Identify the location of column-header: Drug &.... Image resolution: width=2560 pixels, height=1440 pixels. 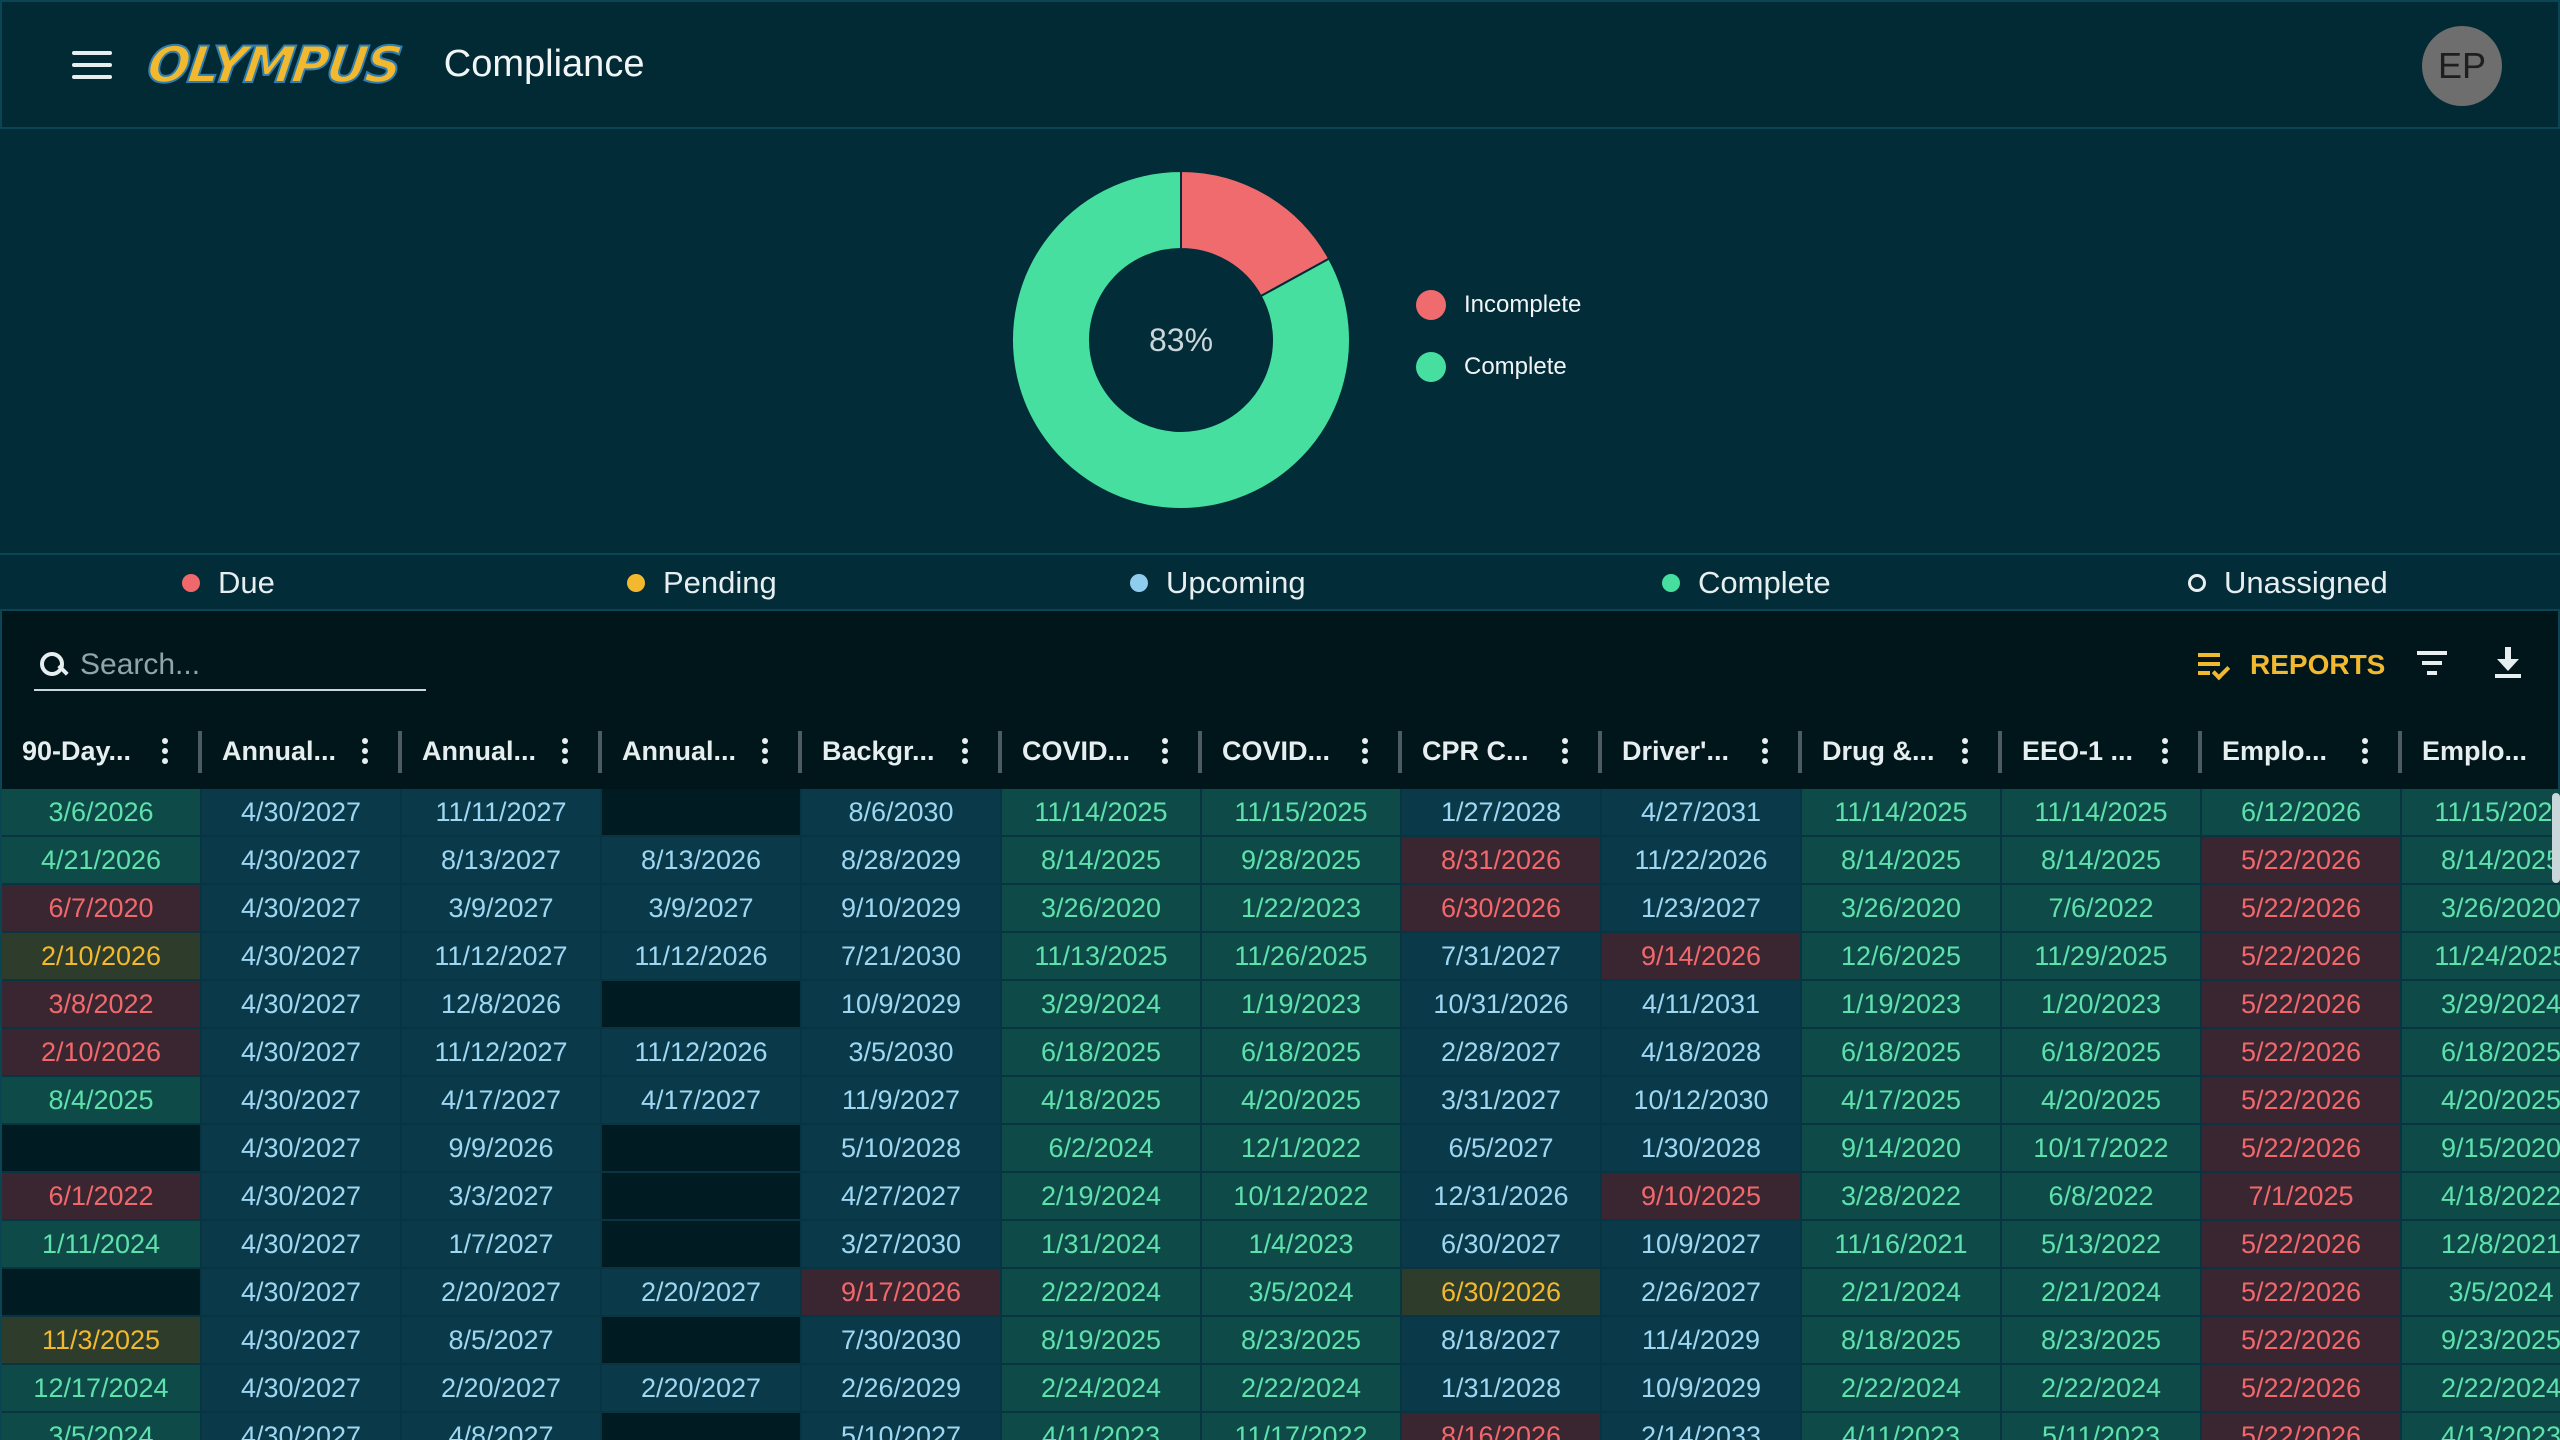
(1902, 751).